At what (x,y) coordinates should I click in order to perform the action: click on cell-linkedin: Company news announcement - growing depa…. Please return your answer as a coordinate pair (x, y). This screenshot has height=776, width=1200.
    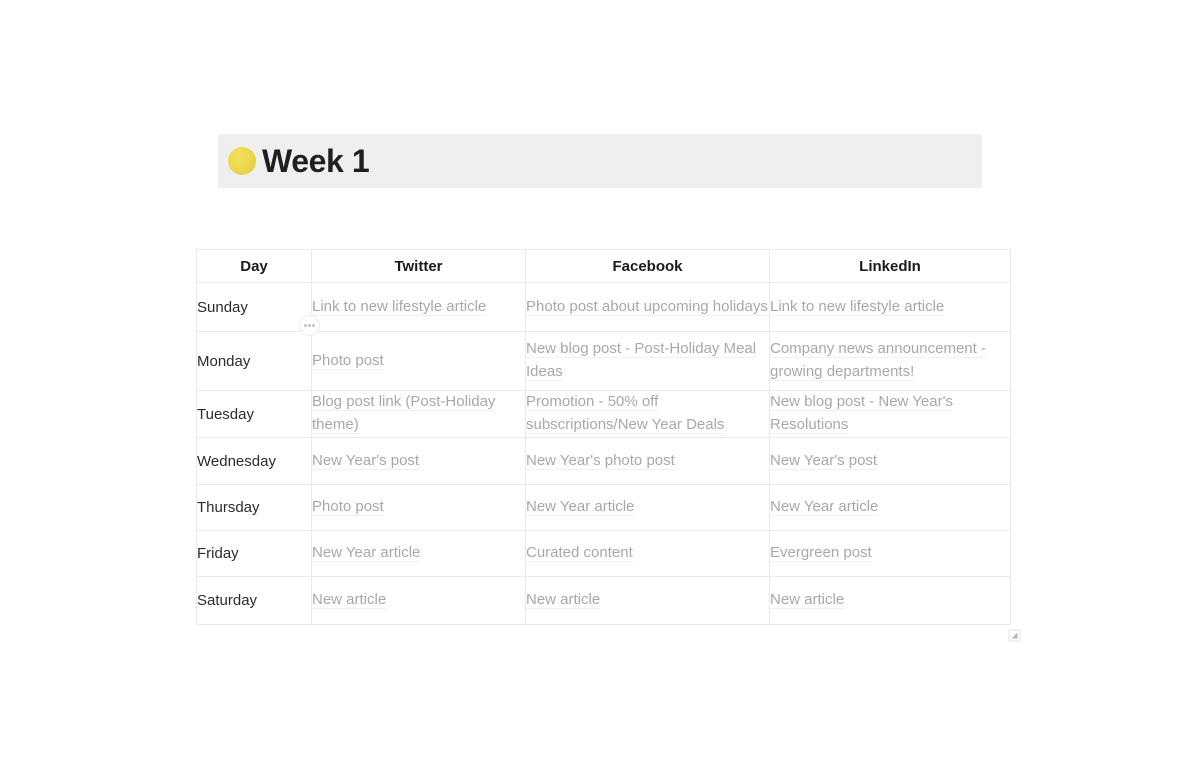
    Looking at the image, I should click on (890, 361).